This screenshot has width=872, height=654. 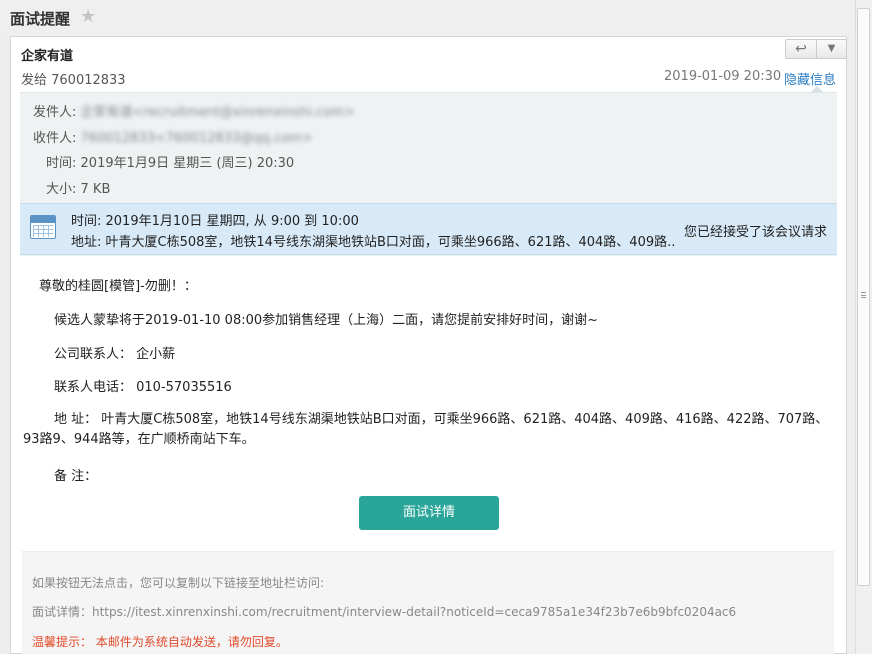 What do you see at coordinates (47, 56) in the screenshot?
I see `sender-name: 企家有道` at bounding box center [47, 56].